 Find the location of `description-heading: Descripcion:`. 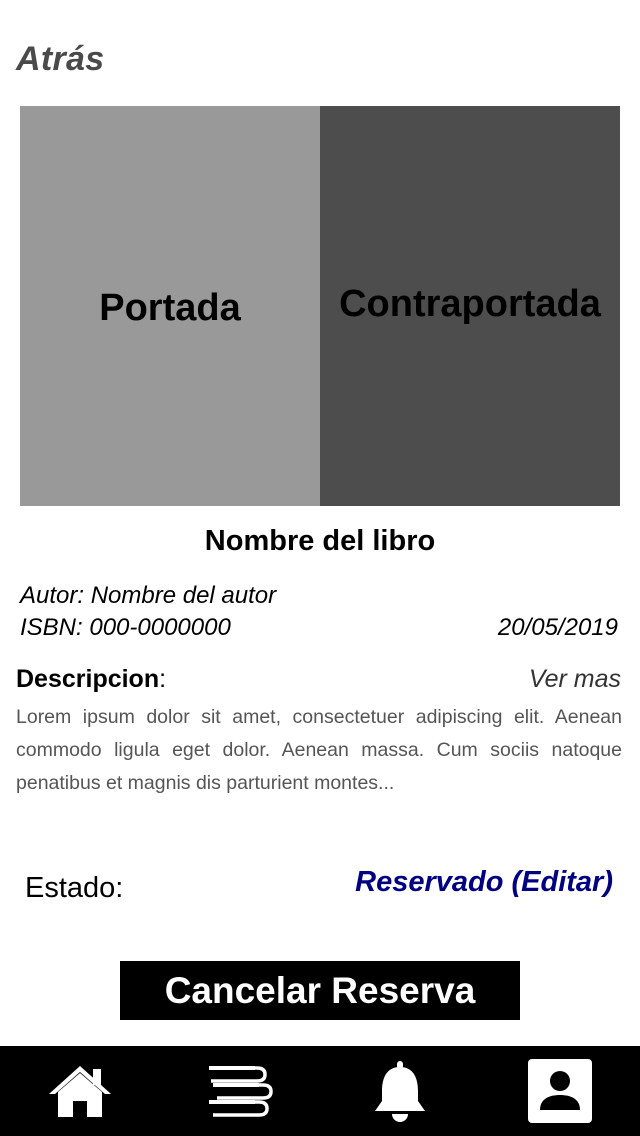

description-heading: Descripcion: is located at coordinates (91, 679).